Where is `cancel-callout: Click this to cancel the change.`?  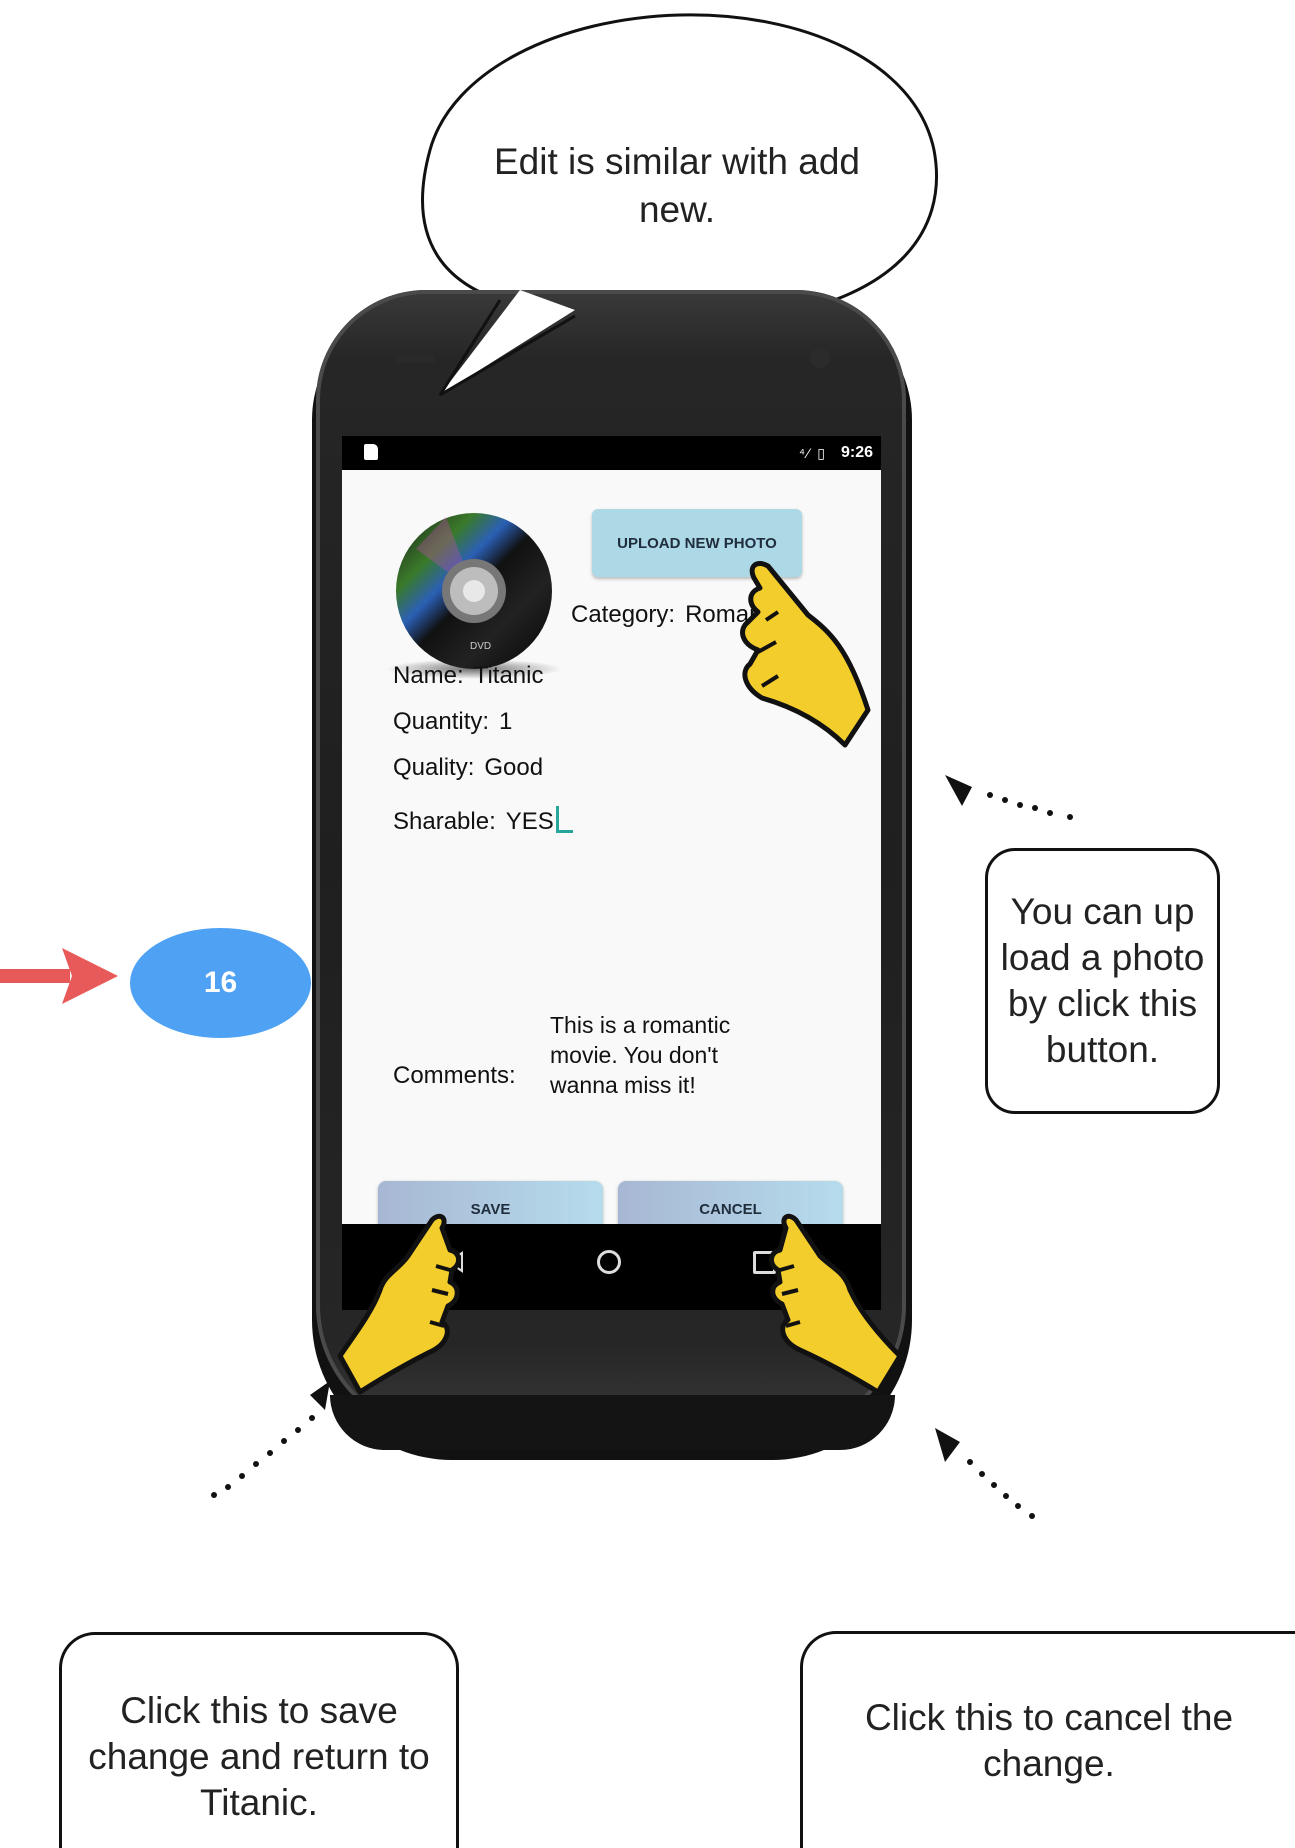 cancel-callout: Click this to cancel the change. is located at coordinates (1047, 1739).